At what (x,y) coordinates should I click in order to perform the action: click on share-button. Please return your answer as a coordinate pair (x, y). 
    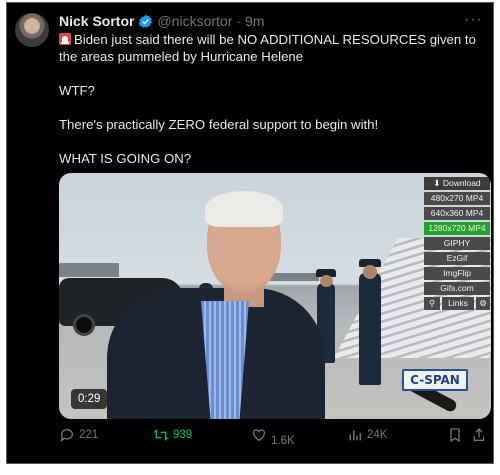
    Looking at the image, I should click on (479, 435).